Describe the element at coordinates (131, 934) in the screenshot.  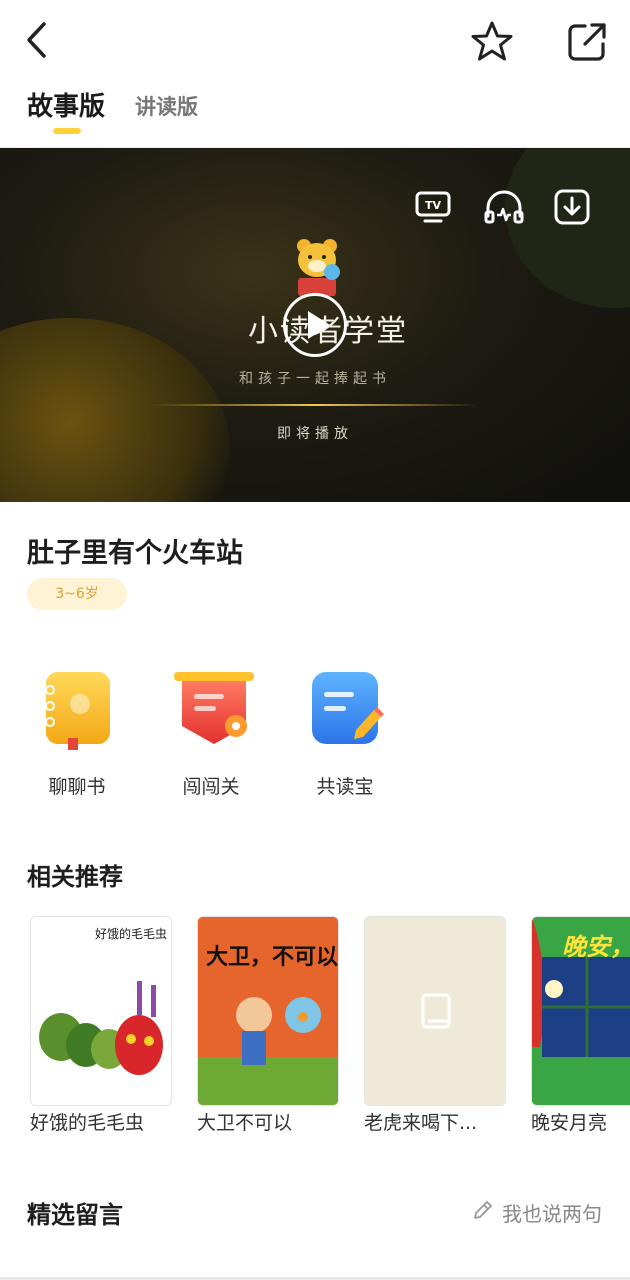
I see `cover-title: 好饿的毛毛虫` at that location.